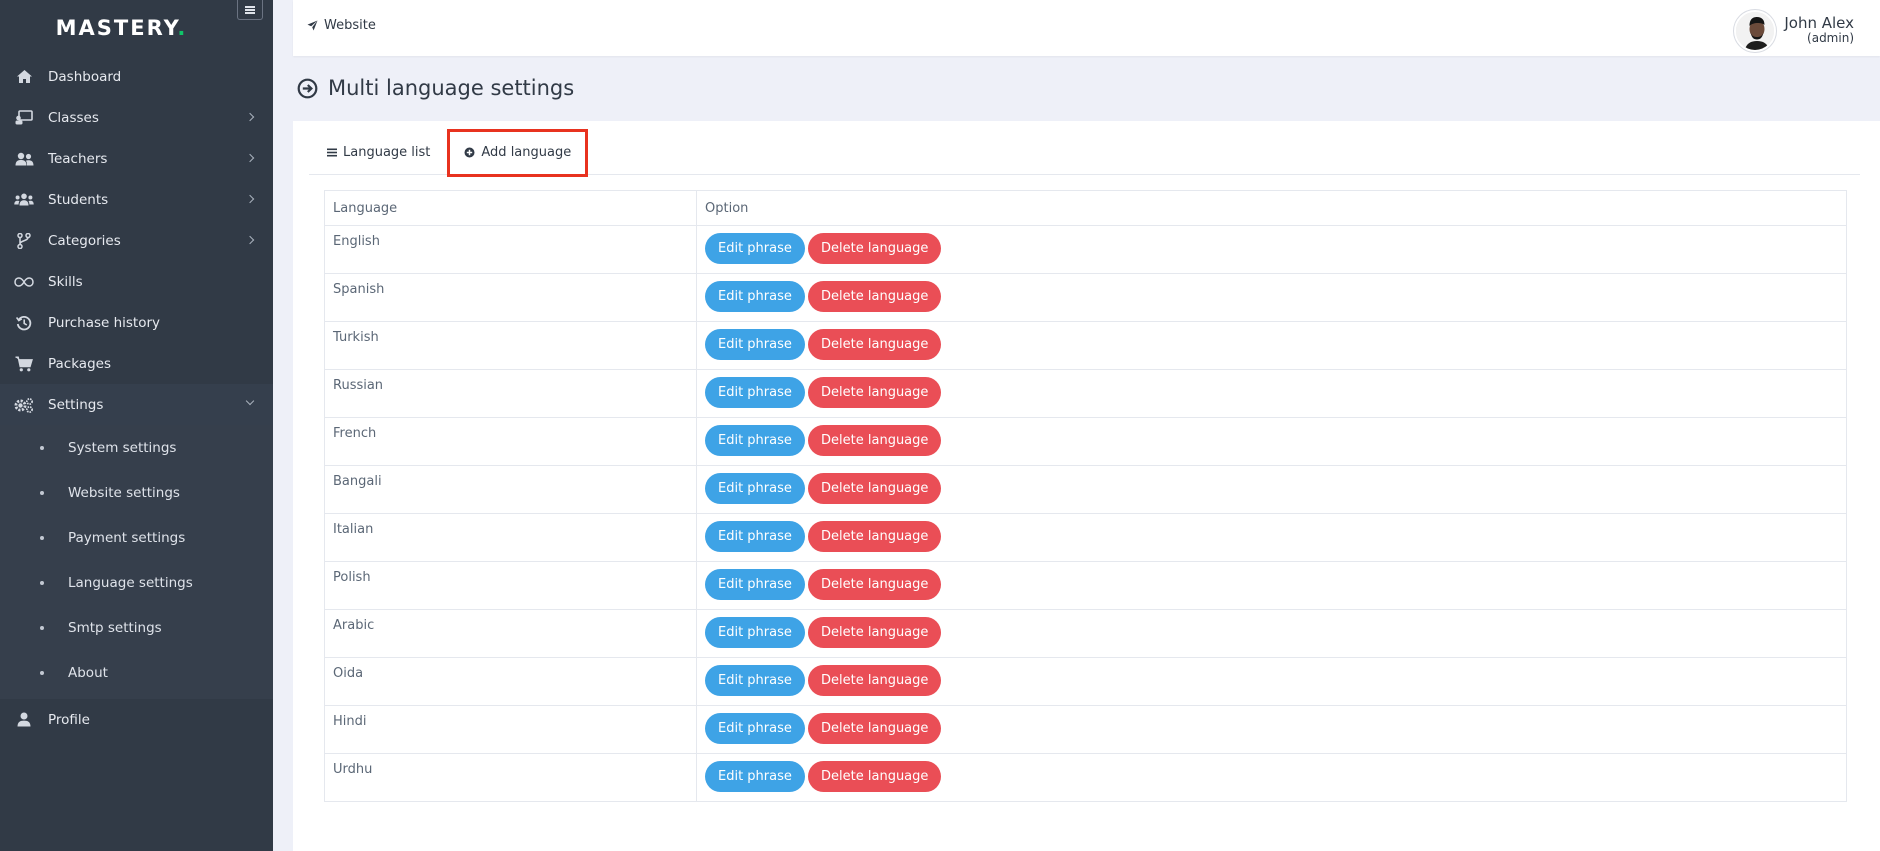  I want to click on language-name-cell: Turkish, so click(510, 345).